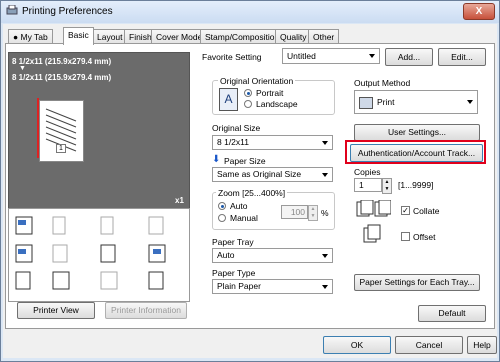 This screenshot has height=362, width=500. Describe the element at coordinates (244, 218) in the screenshot. I see `zoom-manual-label: Manual` at that location.